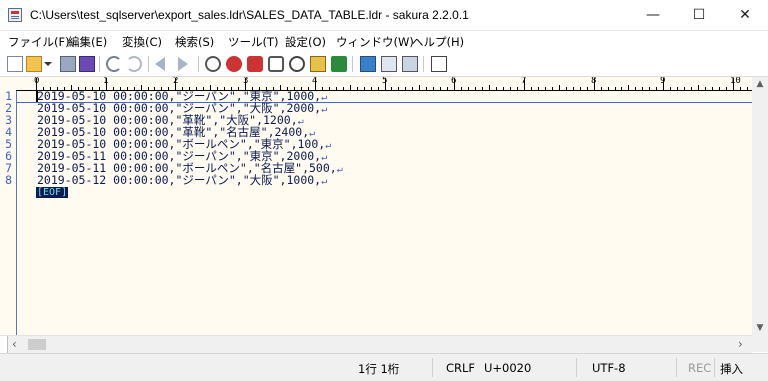 This screenshot has height=381, width=768. What do you see at coordinates (368, 64) in the screenshot?
I see `outline-icon` at bounding box center [368, 64].